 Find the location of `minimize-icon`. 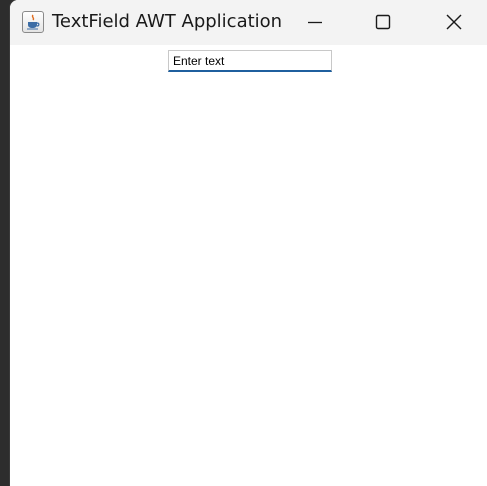

minimize-icon is located at coordinates (315, 22).